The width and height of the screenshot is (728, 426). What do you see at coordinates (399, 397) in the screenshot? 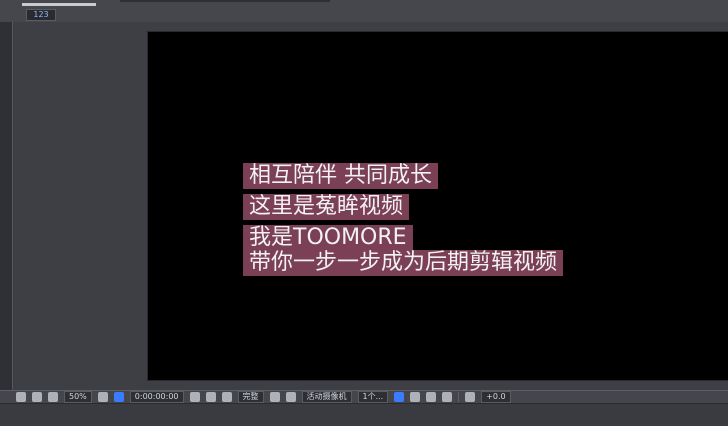
I see `view-options-icon` at bounding box center [399, 397].